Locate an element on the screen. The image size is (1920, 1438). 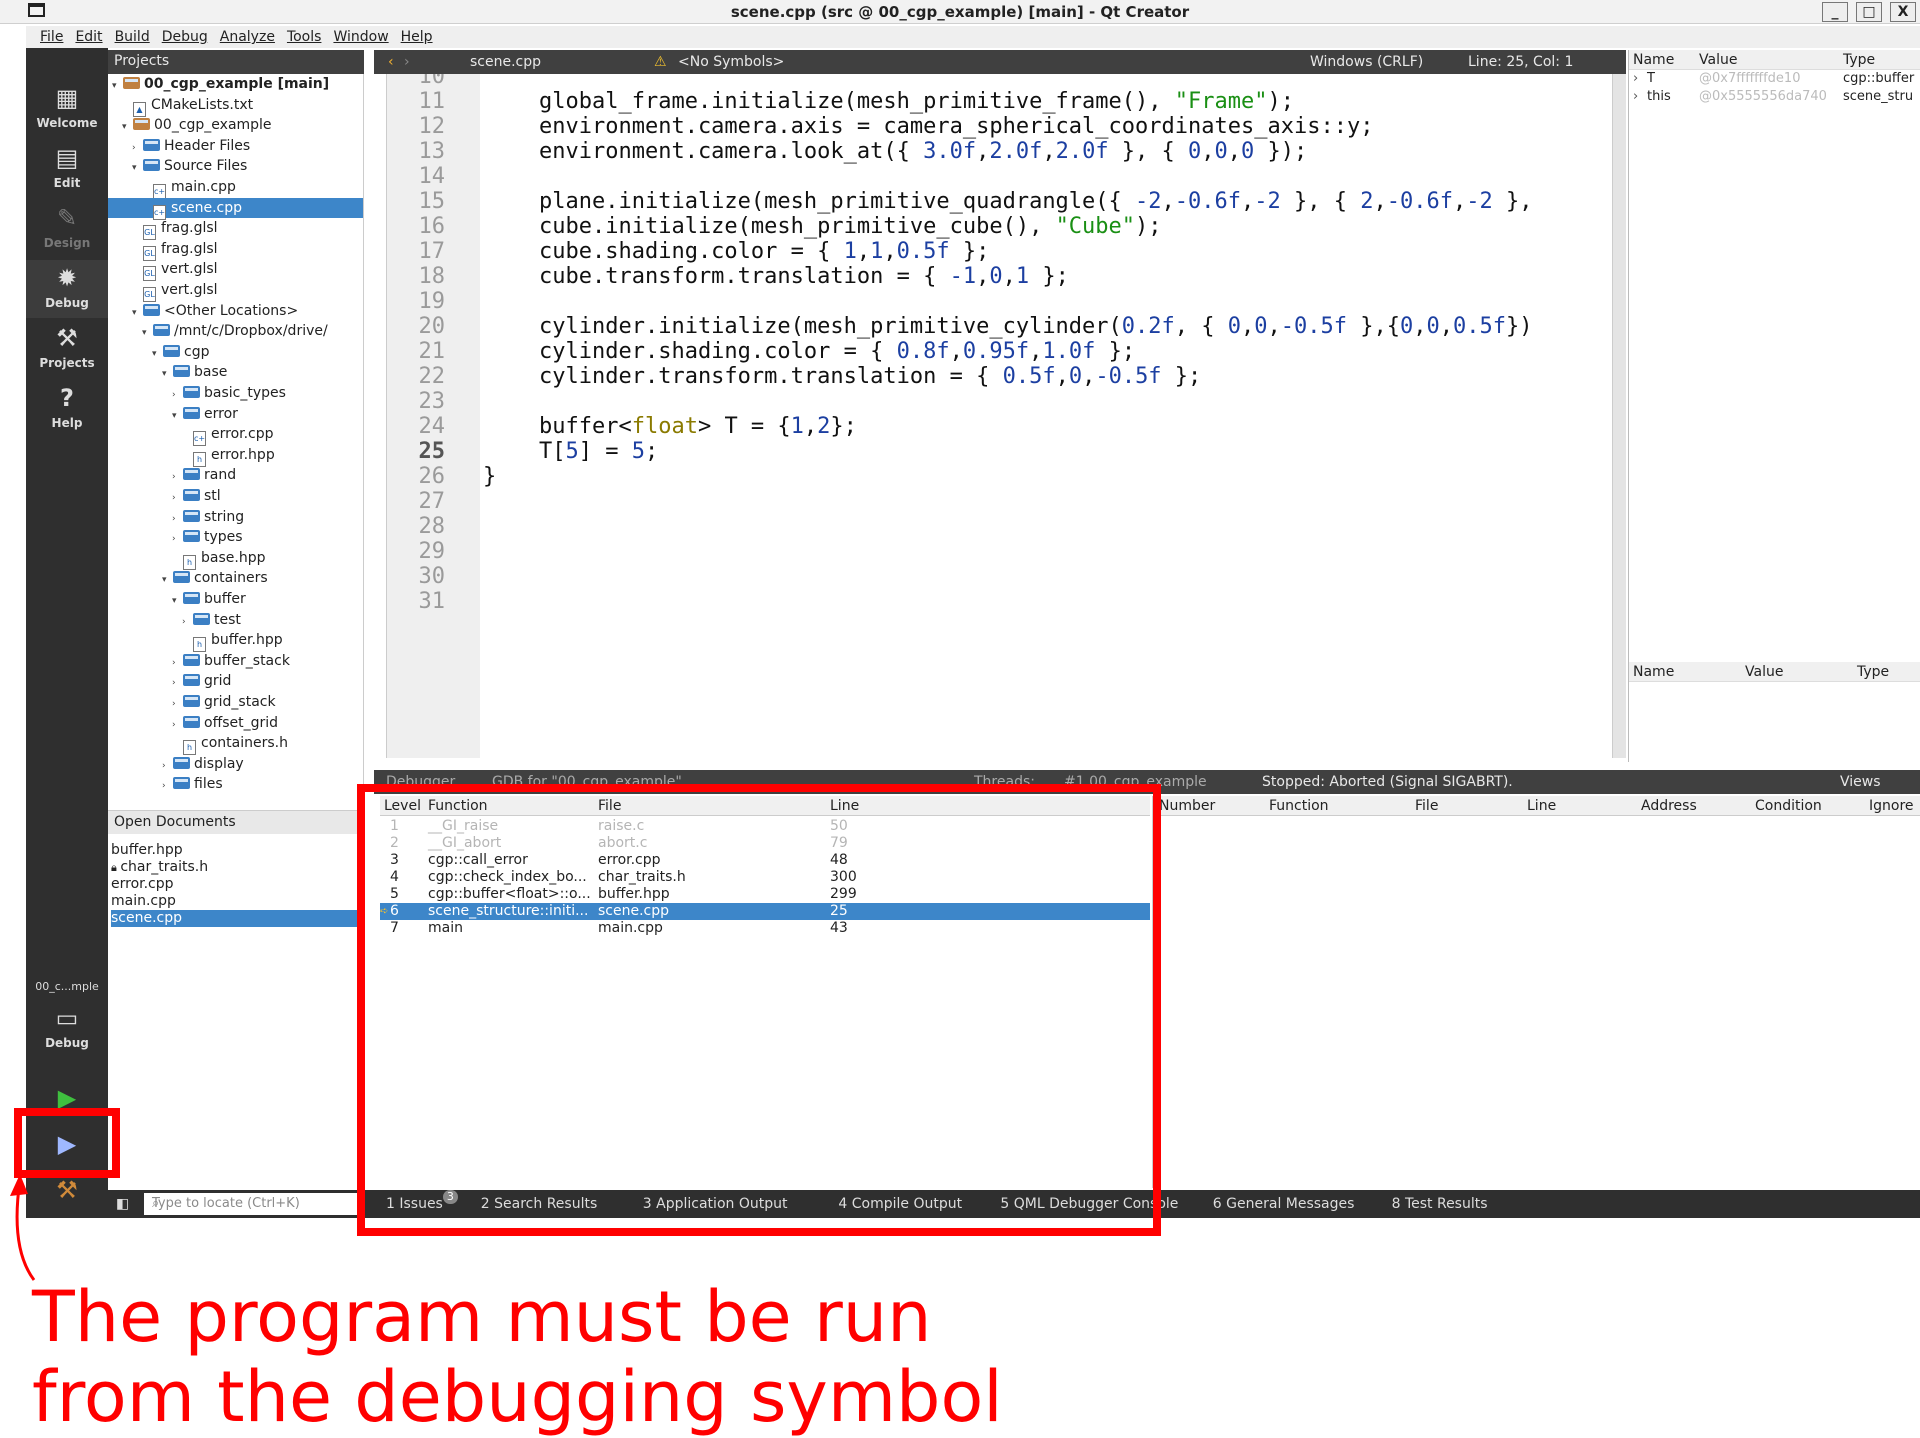
bp-col-function: Function is located at coordinates (1299, 806).